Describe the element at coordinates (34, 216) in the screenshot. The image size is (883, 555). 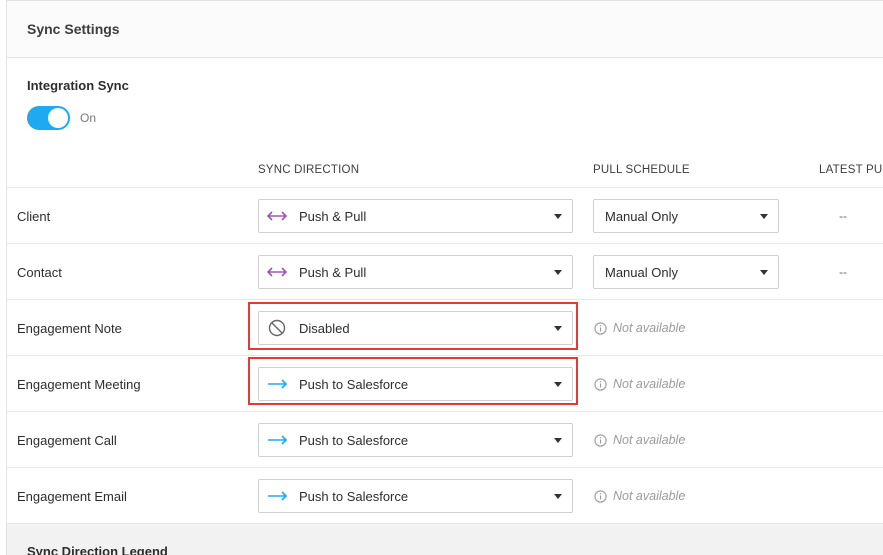
I see `row-label: Client` at that location.